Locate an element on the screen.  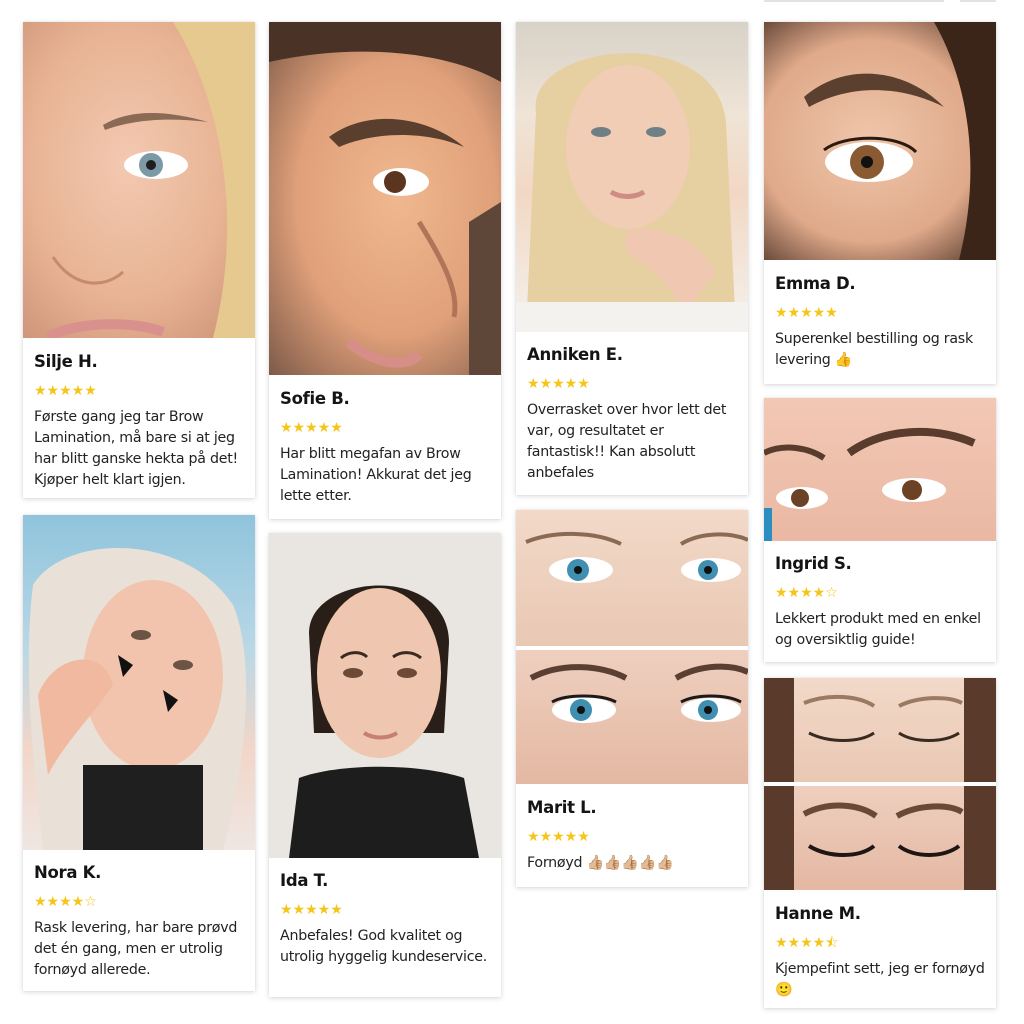
eye-closeup-image is located at coordinates (900, 141).